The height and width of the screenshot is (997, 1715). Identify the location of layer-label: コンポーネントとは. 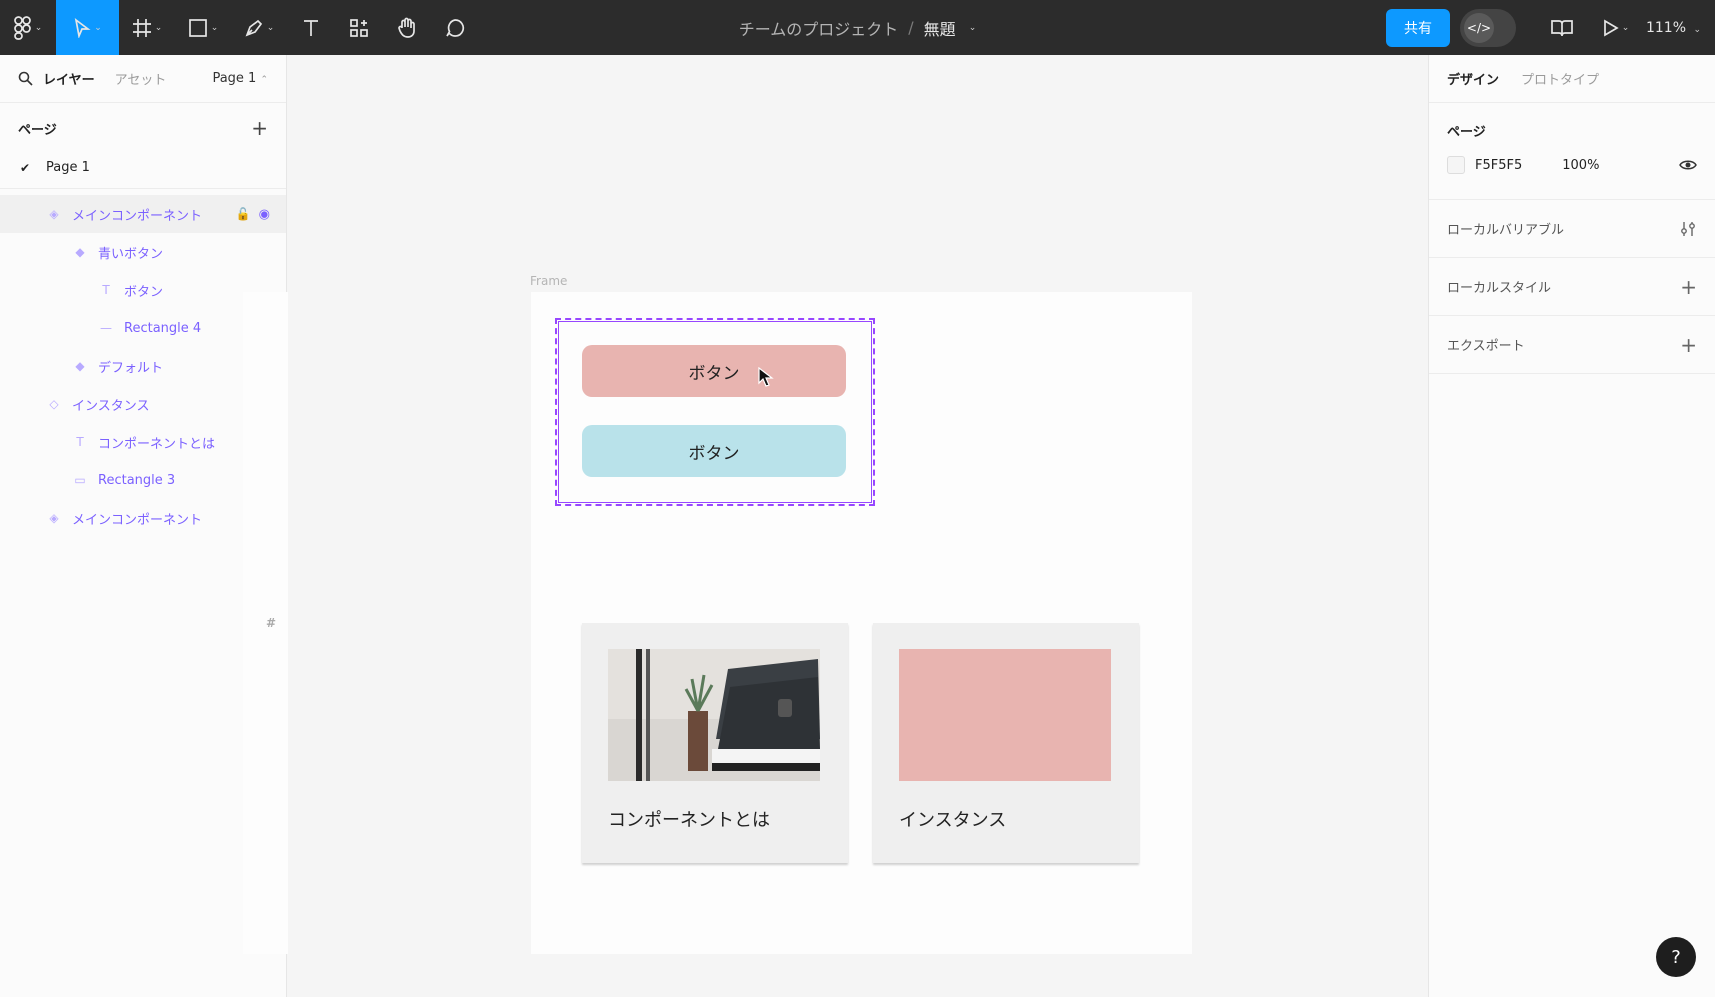
(157, 444).